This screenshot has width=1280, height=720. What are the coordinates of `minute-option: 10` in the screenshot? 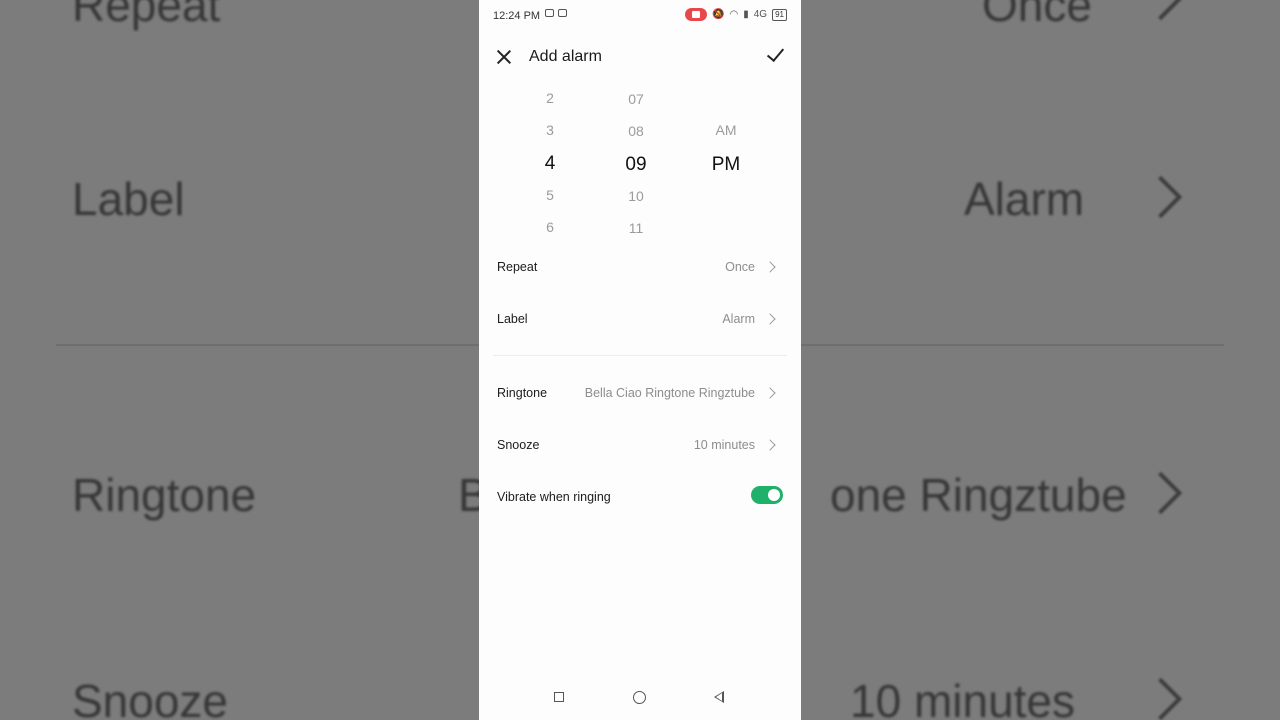 It's located at (636, 196).